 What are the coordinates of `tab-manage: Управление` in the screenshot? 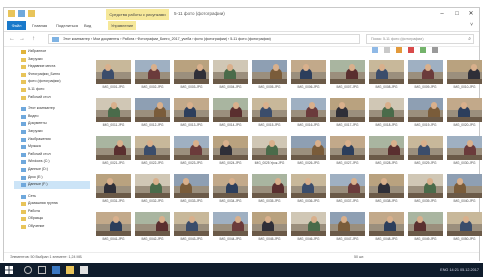 It's located at (122, 25).